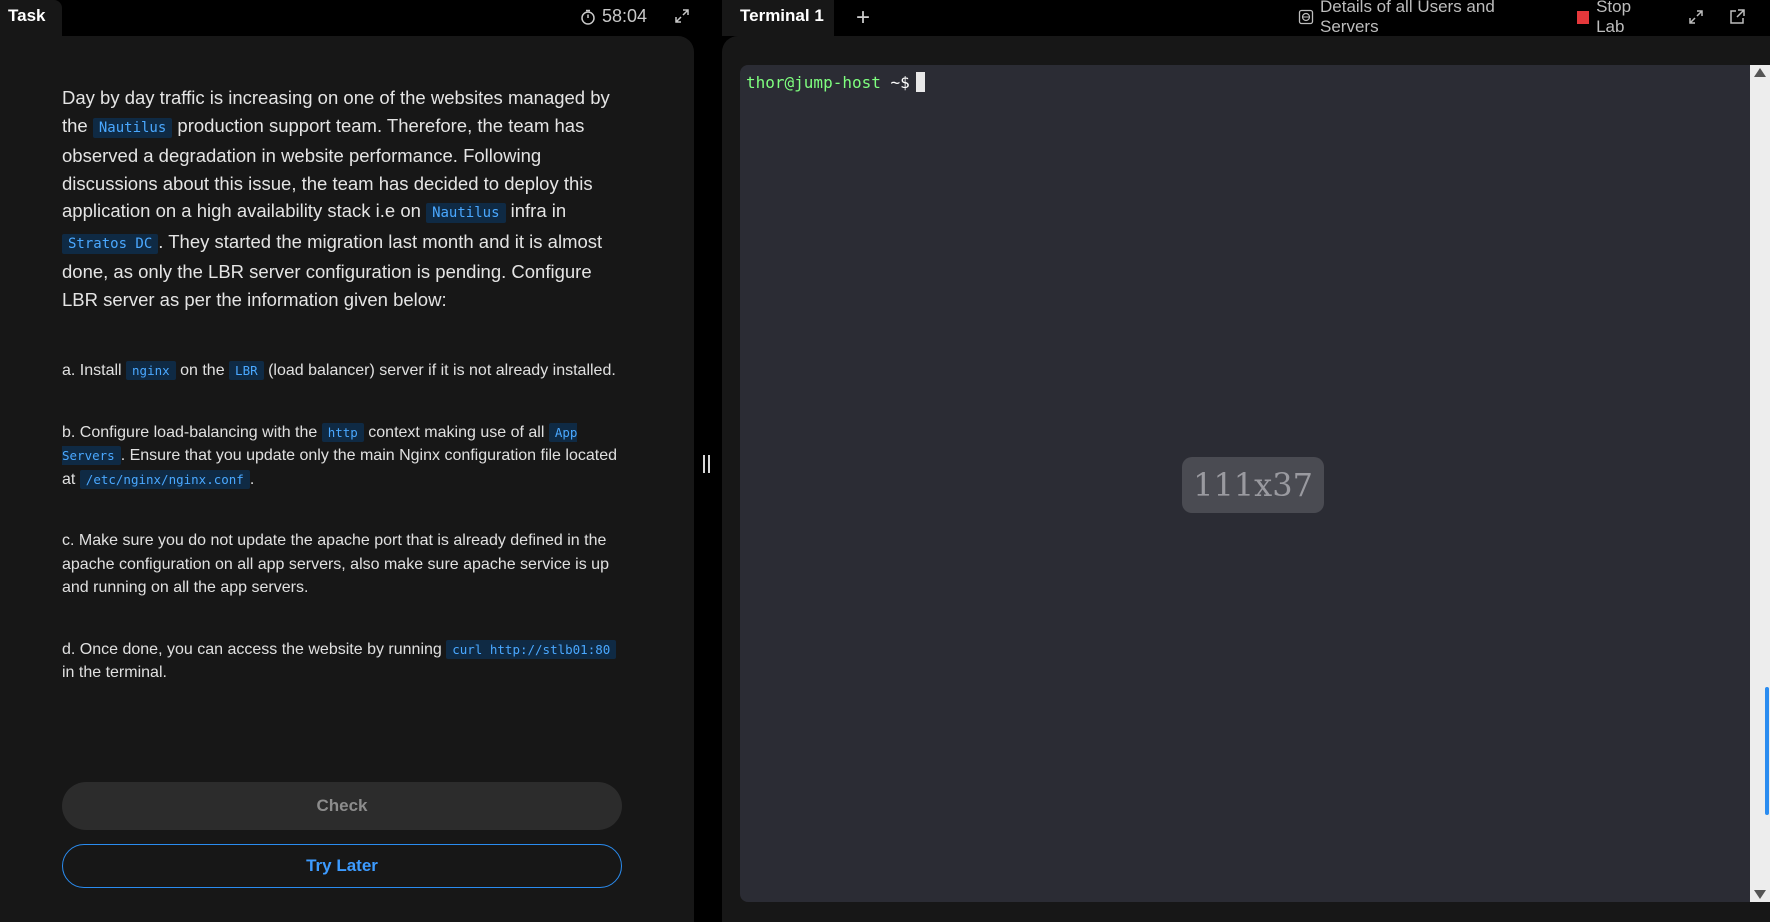 The image size is (1770, 922). Describe the element at coordinates (110, 243) in the screenshot. I see `inline-code: Stratos DC` at that location.